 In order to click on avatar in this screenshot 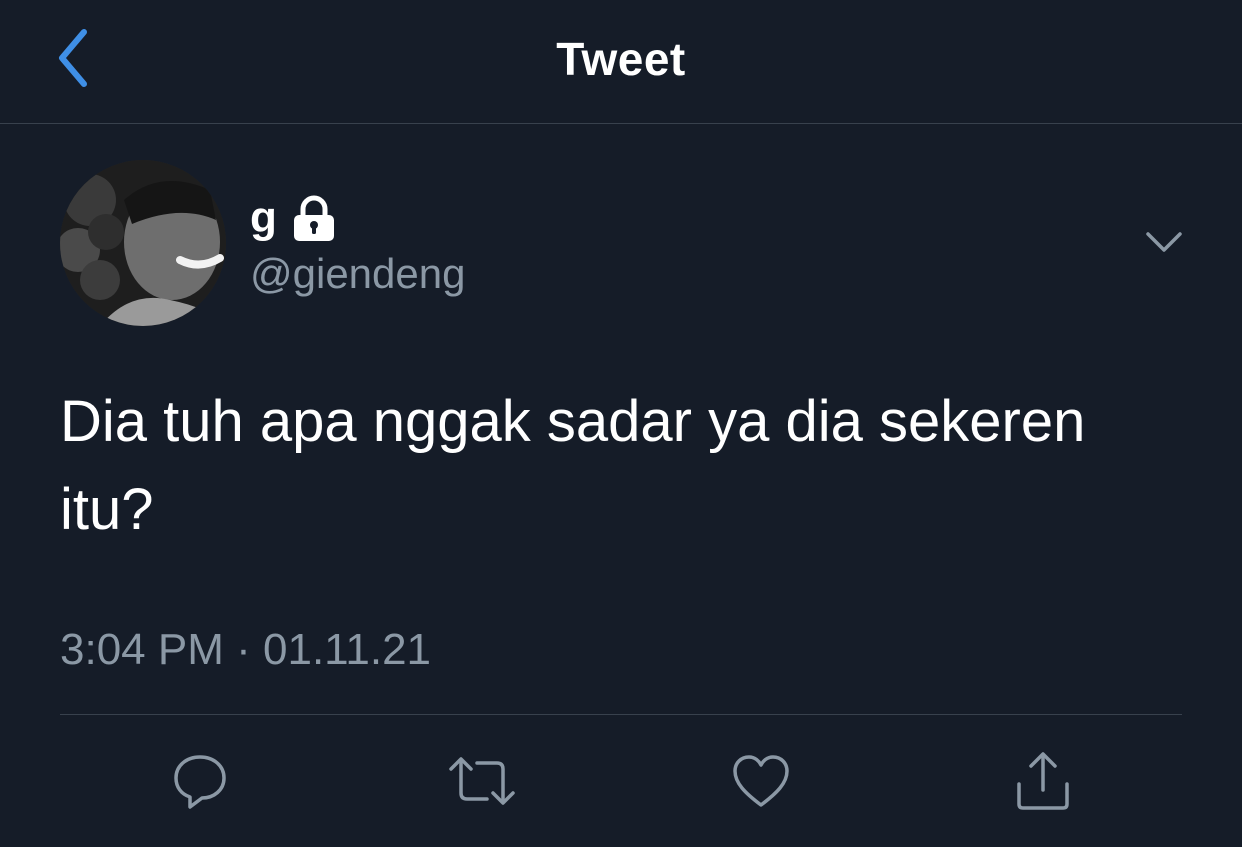, I will do `click(143, 243)`.